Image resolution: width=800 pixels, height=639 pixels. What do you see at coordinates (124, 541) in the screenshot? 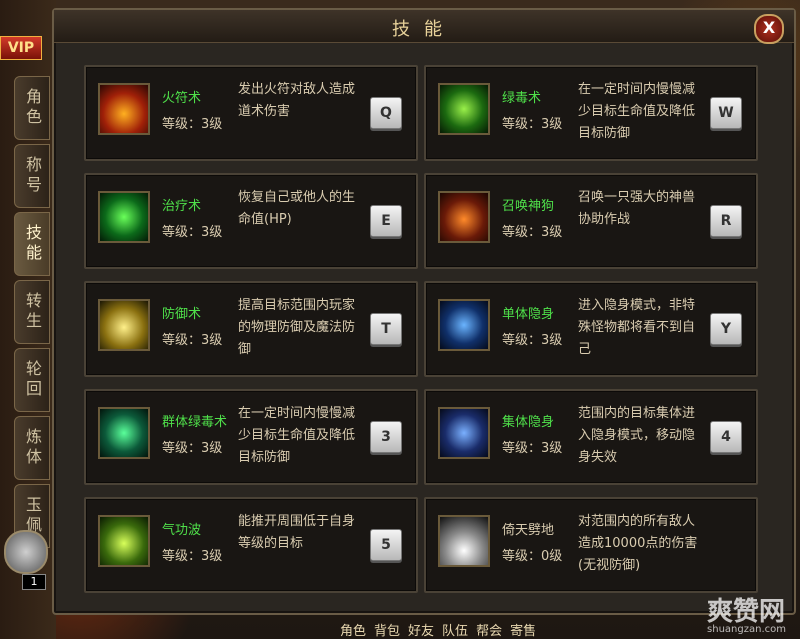
I see `qigong-wave-icon` at bounding box center [124, 541].